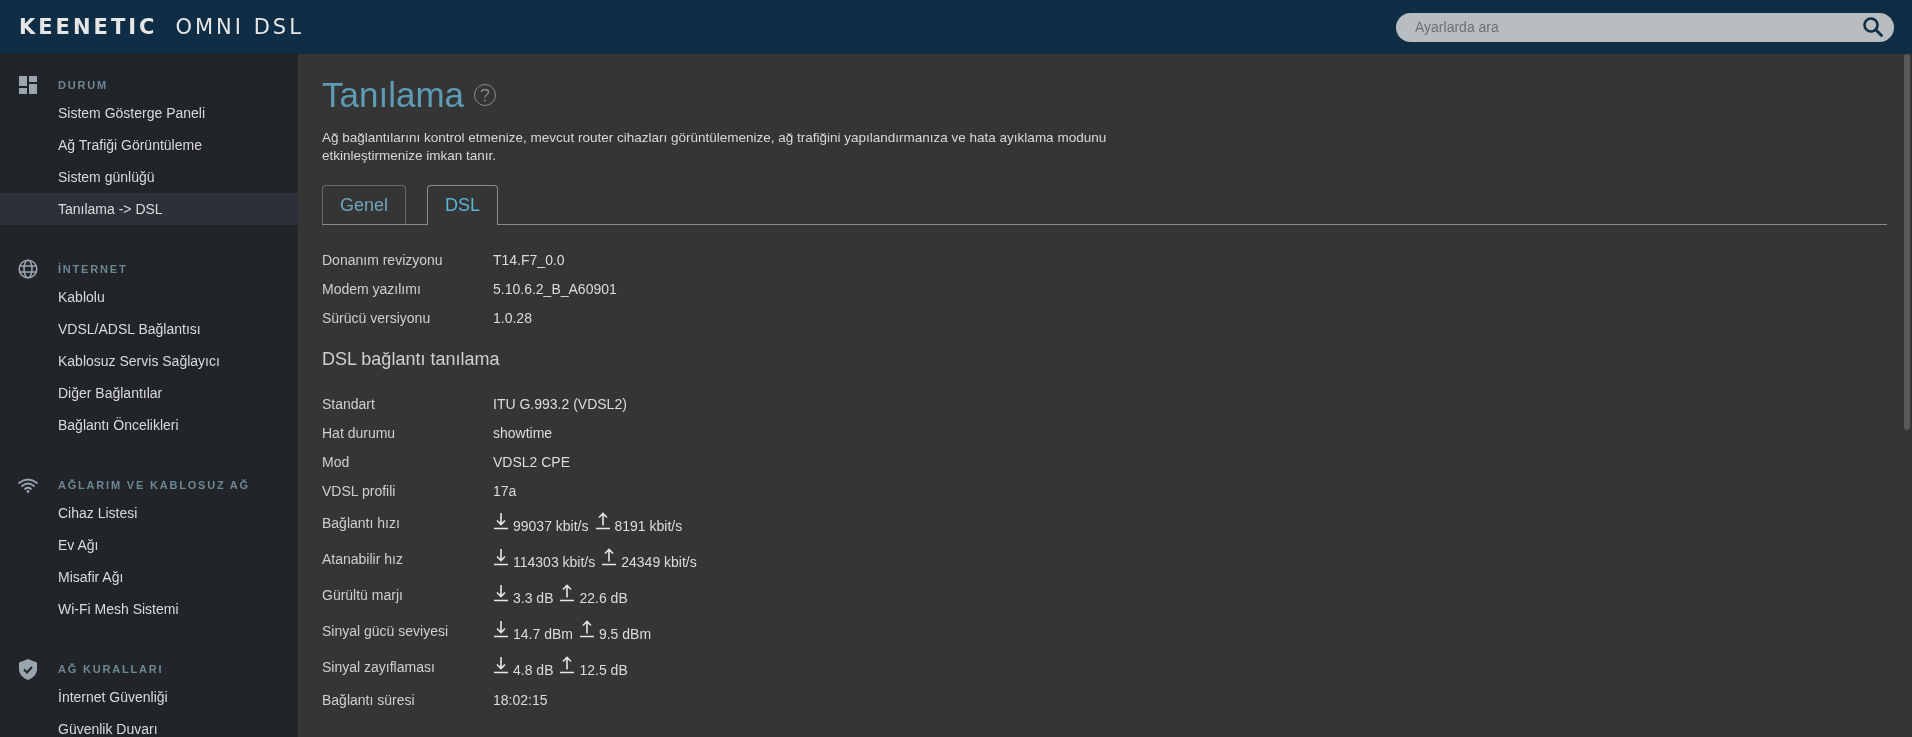 This screenshot has height=737, width=1912. What do you see at coordinates (383, 259) in the screenshot?
I see `field-label: Donanım revizyonu` at bounding box center [383, 259].